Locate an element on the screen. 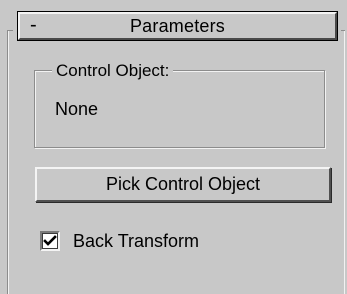 The width and height of the screenshot is (347, 294). control-object-value: None is located at coordinates (77, 109).